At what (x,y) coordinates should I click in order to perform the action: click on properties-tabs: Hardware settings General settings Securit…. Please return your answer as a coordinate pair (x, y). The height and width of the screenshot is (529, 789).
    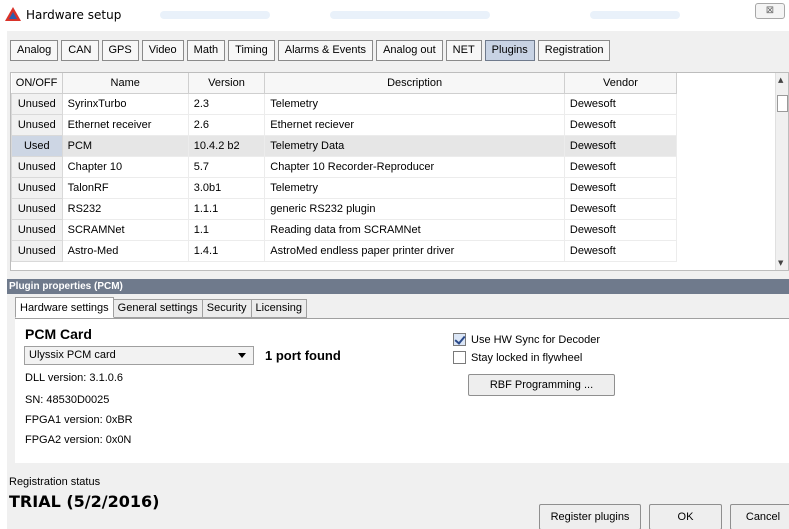
    Looking at the image, I should click on (161, 307).